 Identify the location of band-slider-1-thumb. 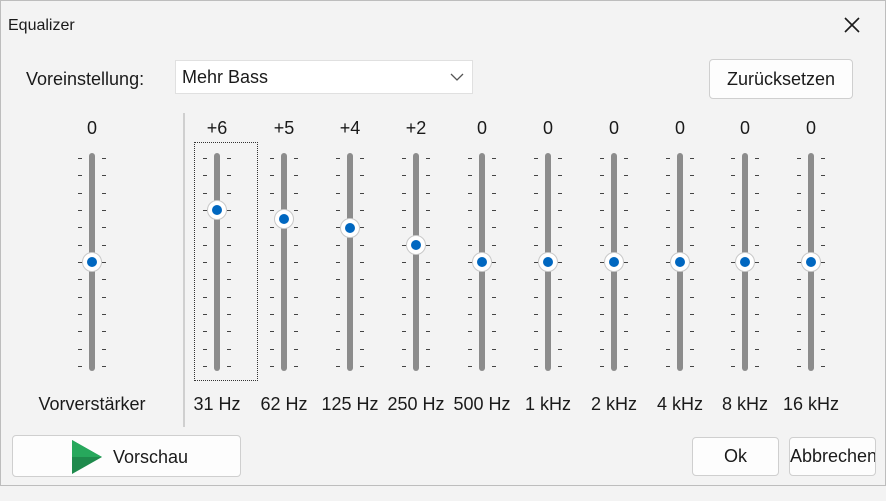
(284, 219).